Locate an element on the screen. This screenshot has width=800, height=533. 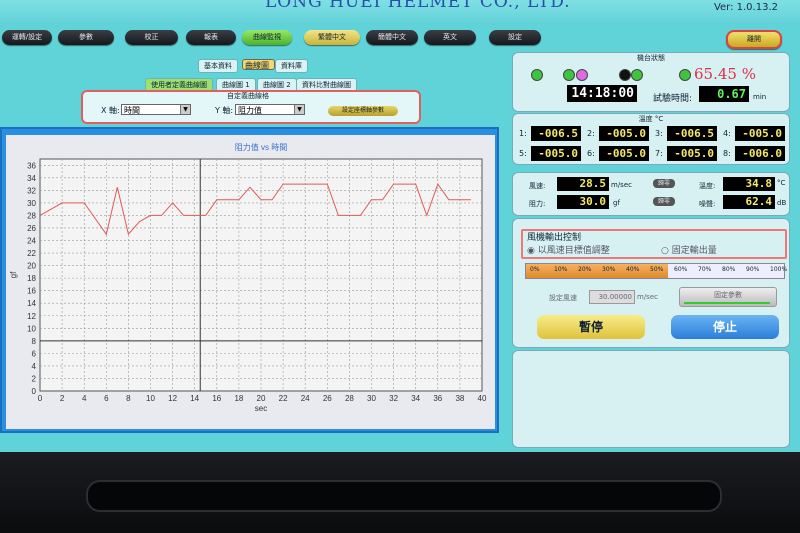
fan-scale-tick: 60% is located at coordinates (681, 269).